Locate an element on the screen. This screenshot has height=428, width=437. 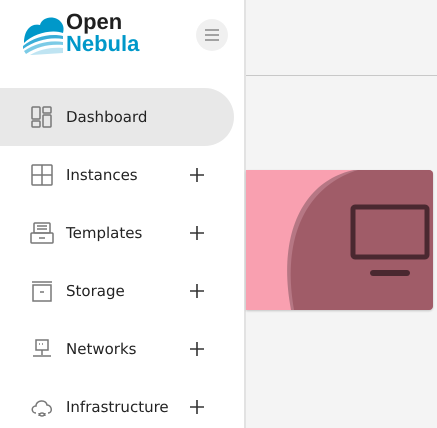
cloud-logo-icon is located at coordinates (43, 35).